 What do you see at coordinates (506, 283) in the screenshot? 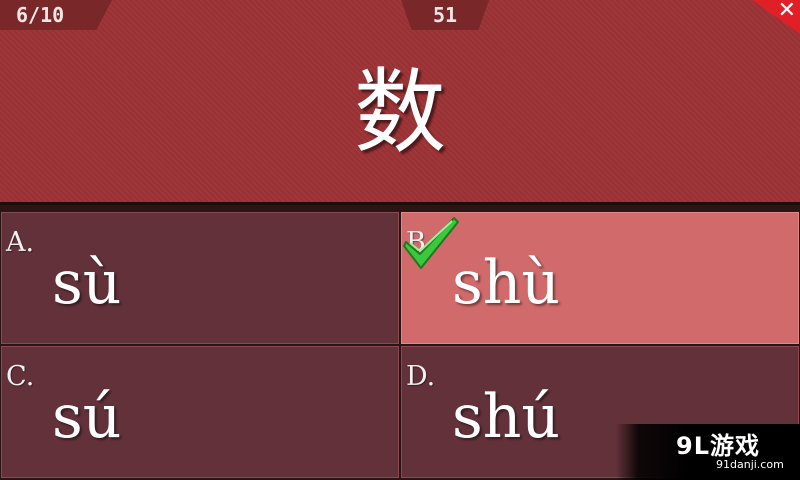
I see `option-pinyin: shù` at bounding box center [506, 283].